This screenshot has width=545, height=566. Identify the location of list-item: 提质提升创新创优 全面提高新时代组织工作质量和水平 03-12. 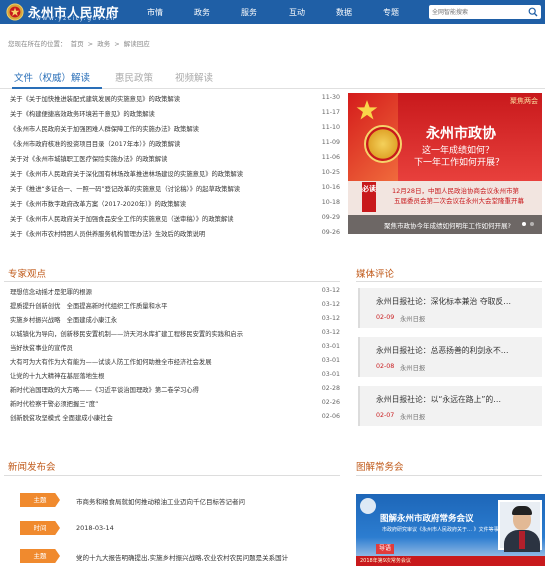
(172, 306).